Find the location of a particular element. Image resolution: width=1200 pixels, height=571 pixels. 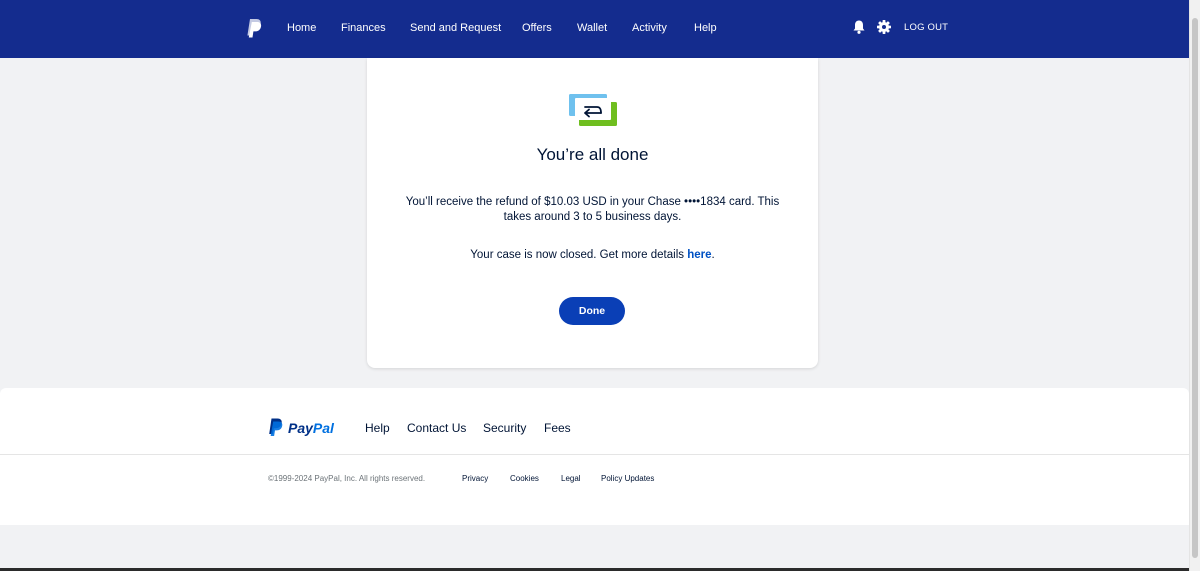

refund-return-icon is located at coordinates (593, 110).